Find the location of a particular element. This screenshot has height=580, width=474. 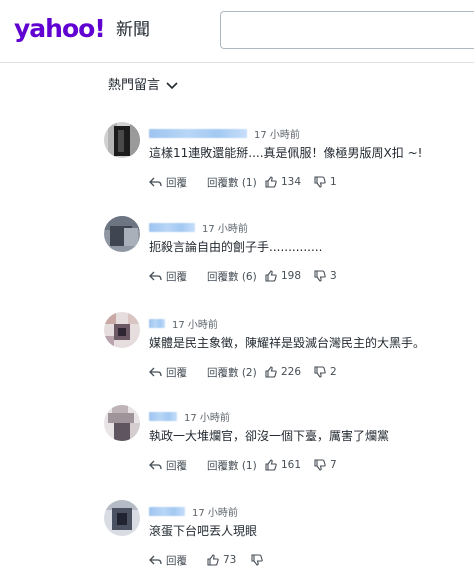

like-button: 198 is located at coordinates (283, 276).